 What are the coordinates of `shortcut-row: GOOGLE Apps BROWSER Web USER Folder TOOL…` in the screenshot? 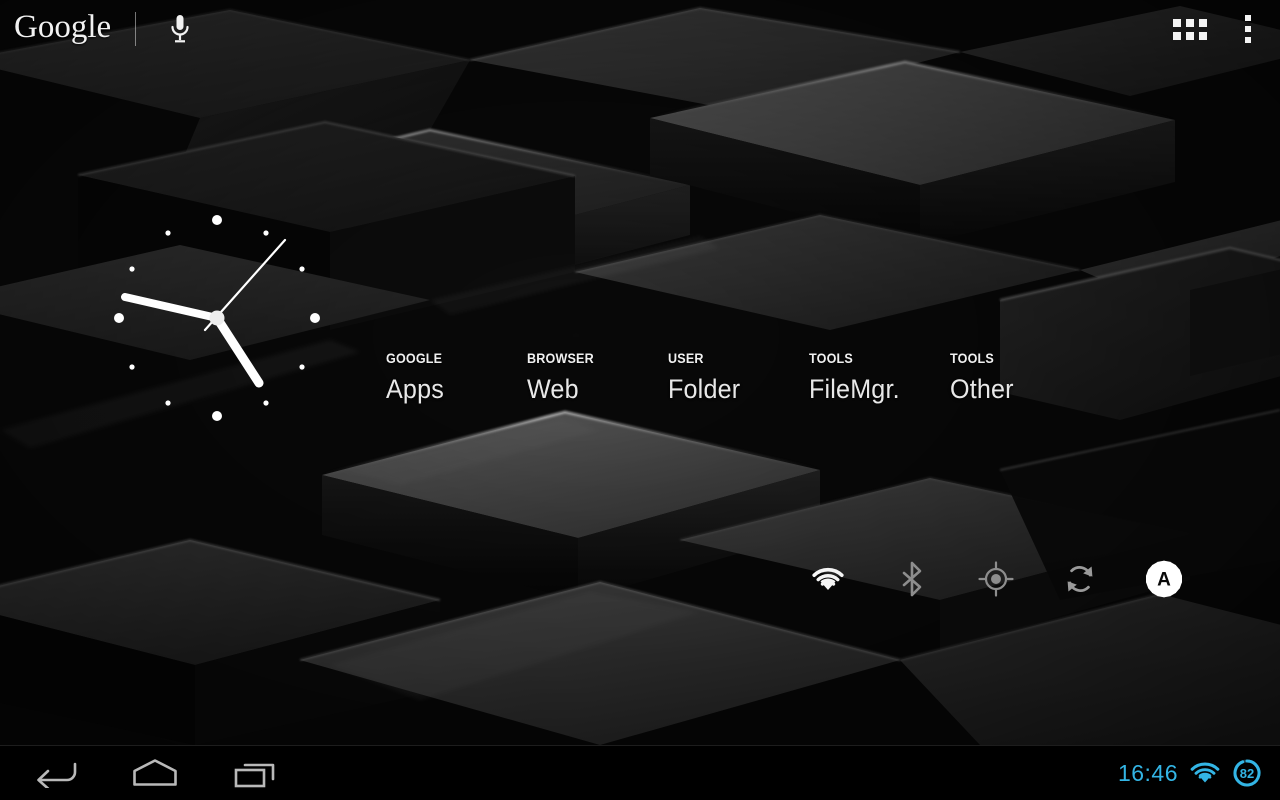 It's located at (738, 377).